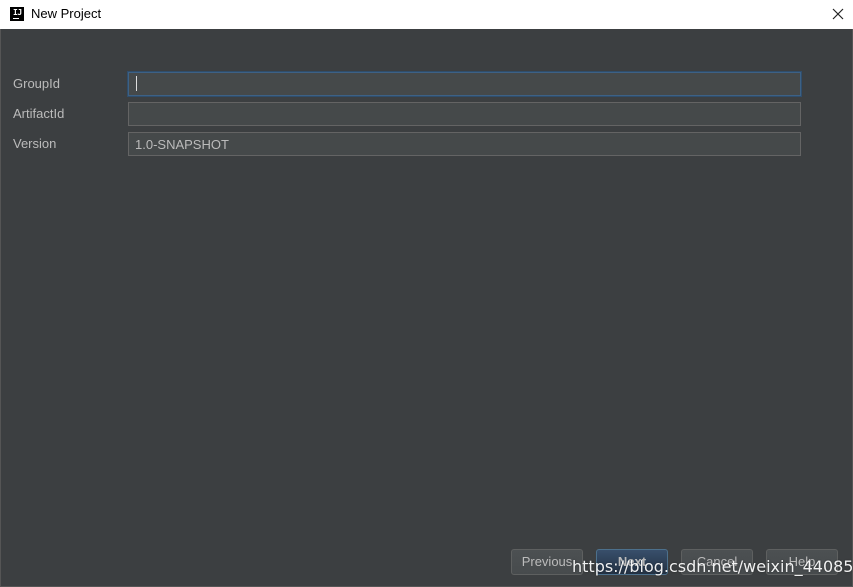 Image resolution: width=853 pixels, height=587 pixels. Describe the element at coordinates (464, 84) in the screenshot. I see `group-id-field` at that location.